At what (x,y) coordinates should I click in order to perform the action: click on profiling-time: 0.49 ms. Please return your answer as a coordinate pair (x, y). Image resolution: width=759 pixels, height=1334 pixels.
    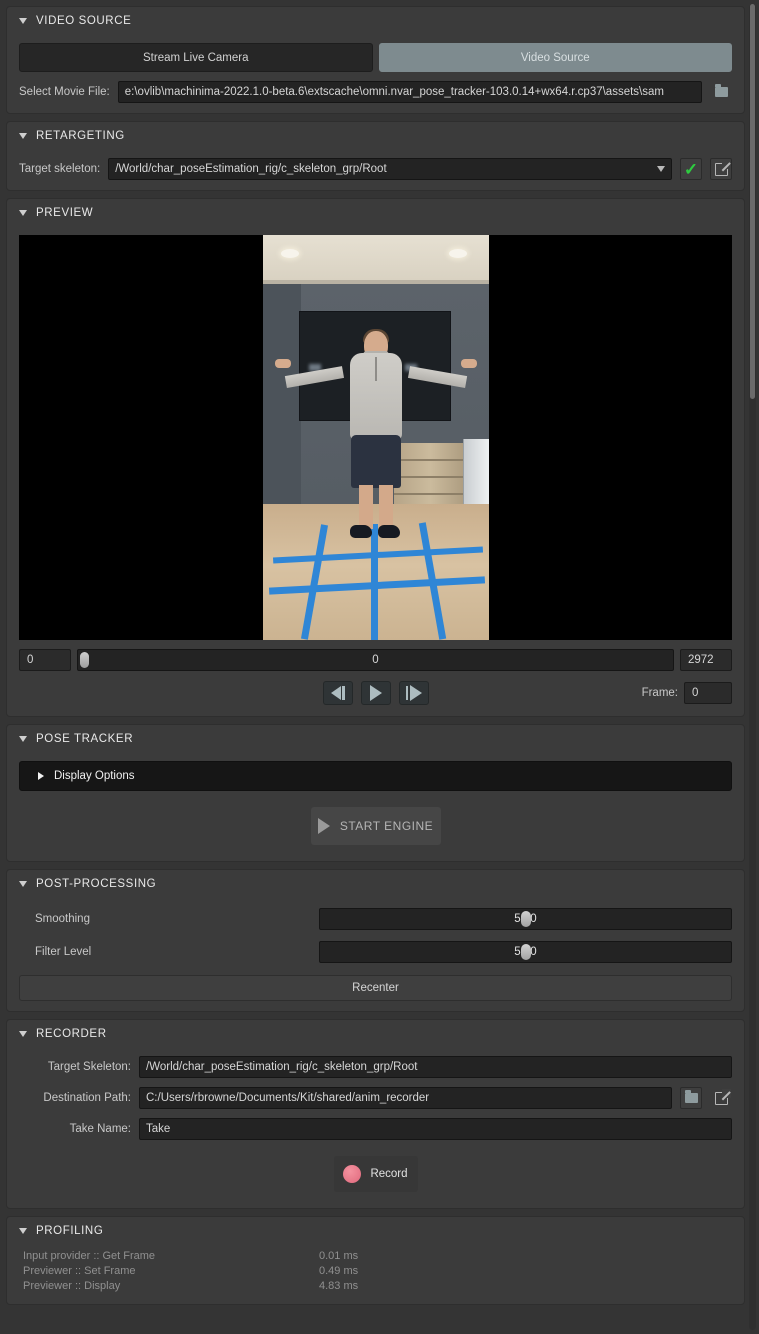
    Looking at the image, I should click on (339, 1271).